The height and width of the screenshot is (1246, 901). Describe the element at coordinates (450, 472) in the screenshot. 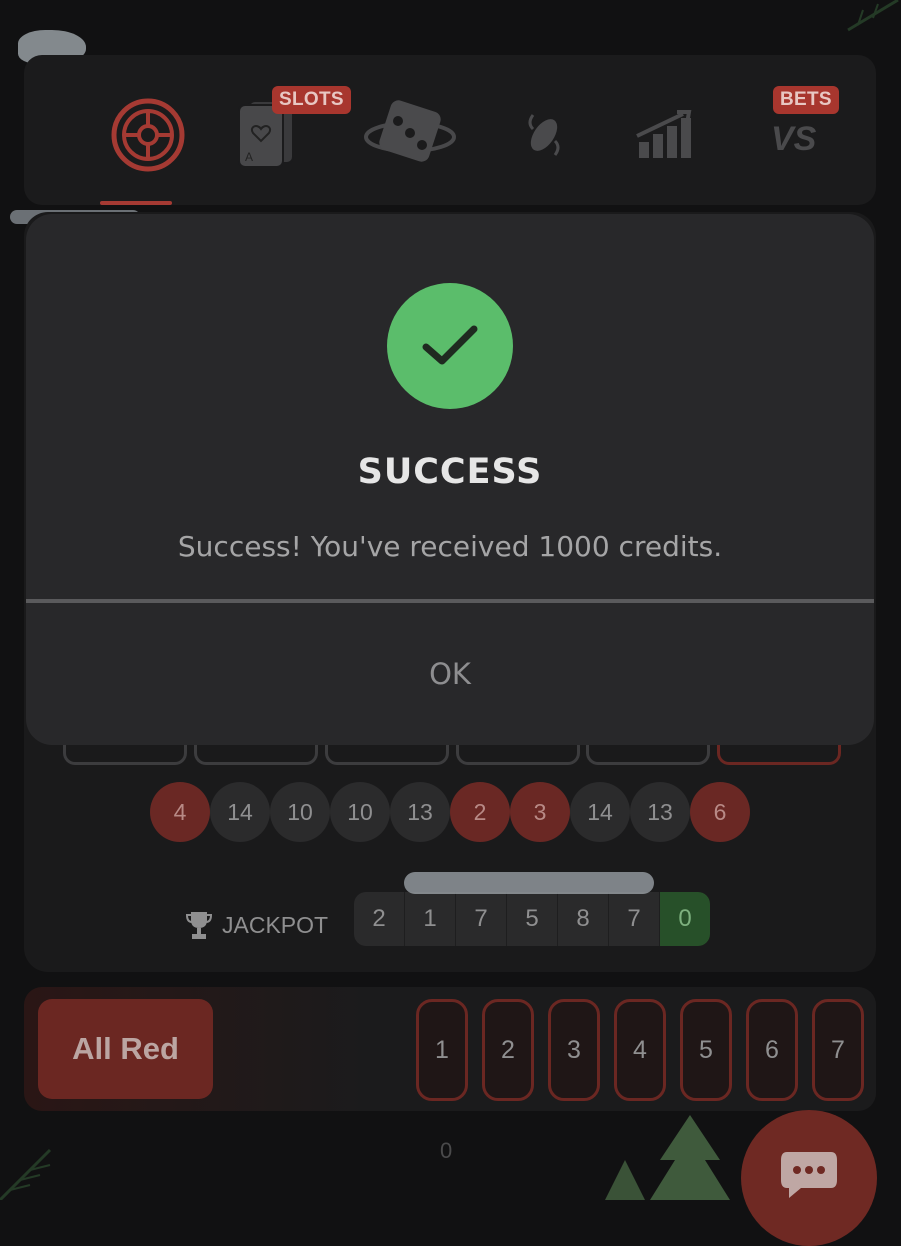

I see `dialog-title: SUCCESS` at that location.